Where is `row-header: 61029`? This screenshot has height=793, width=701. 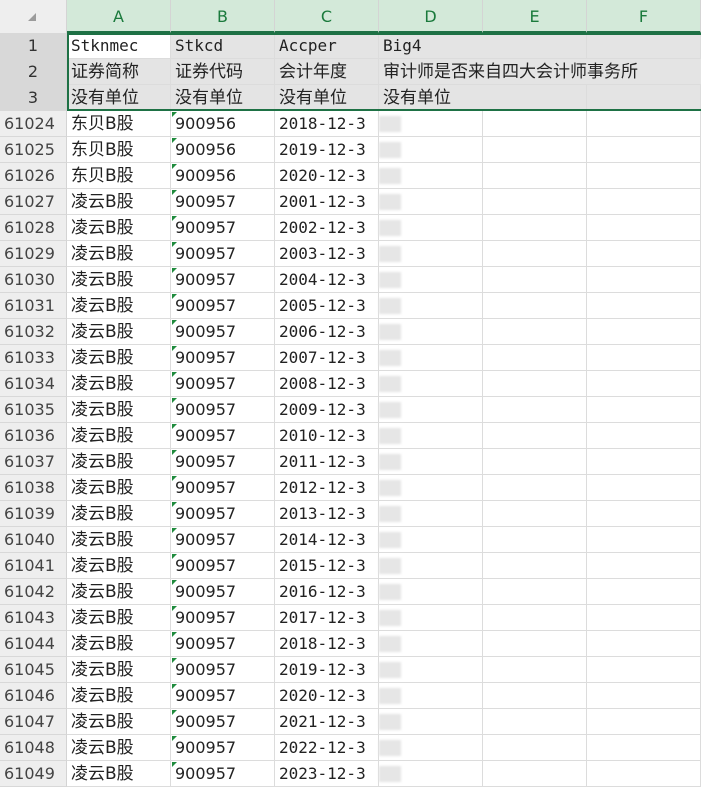
row-header: 61029 is located at coordinates (33, 254).